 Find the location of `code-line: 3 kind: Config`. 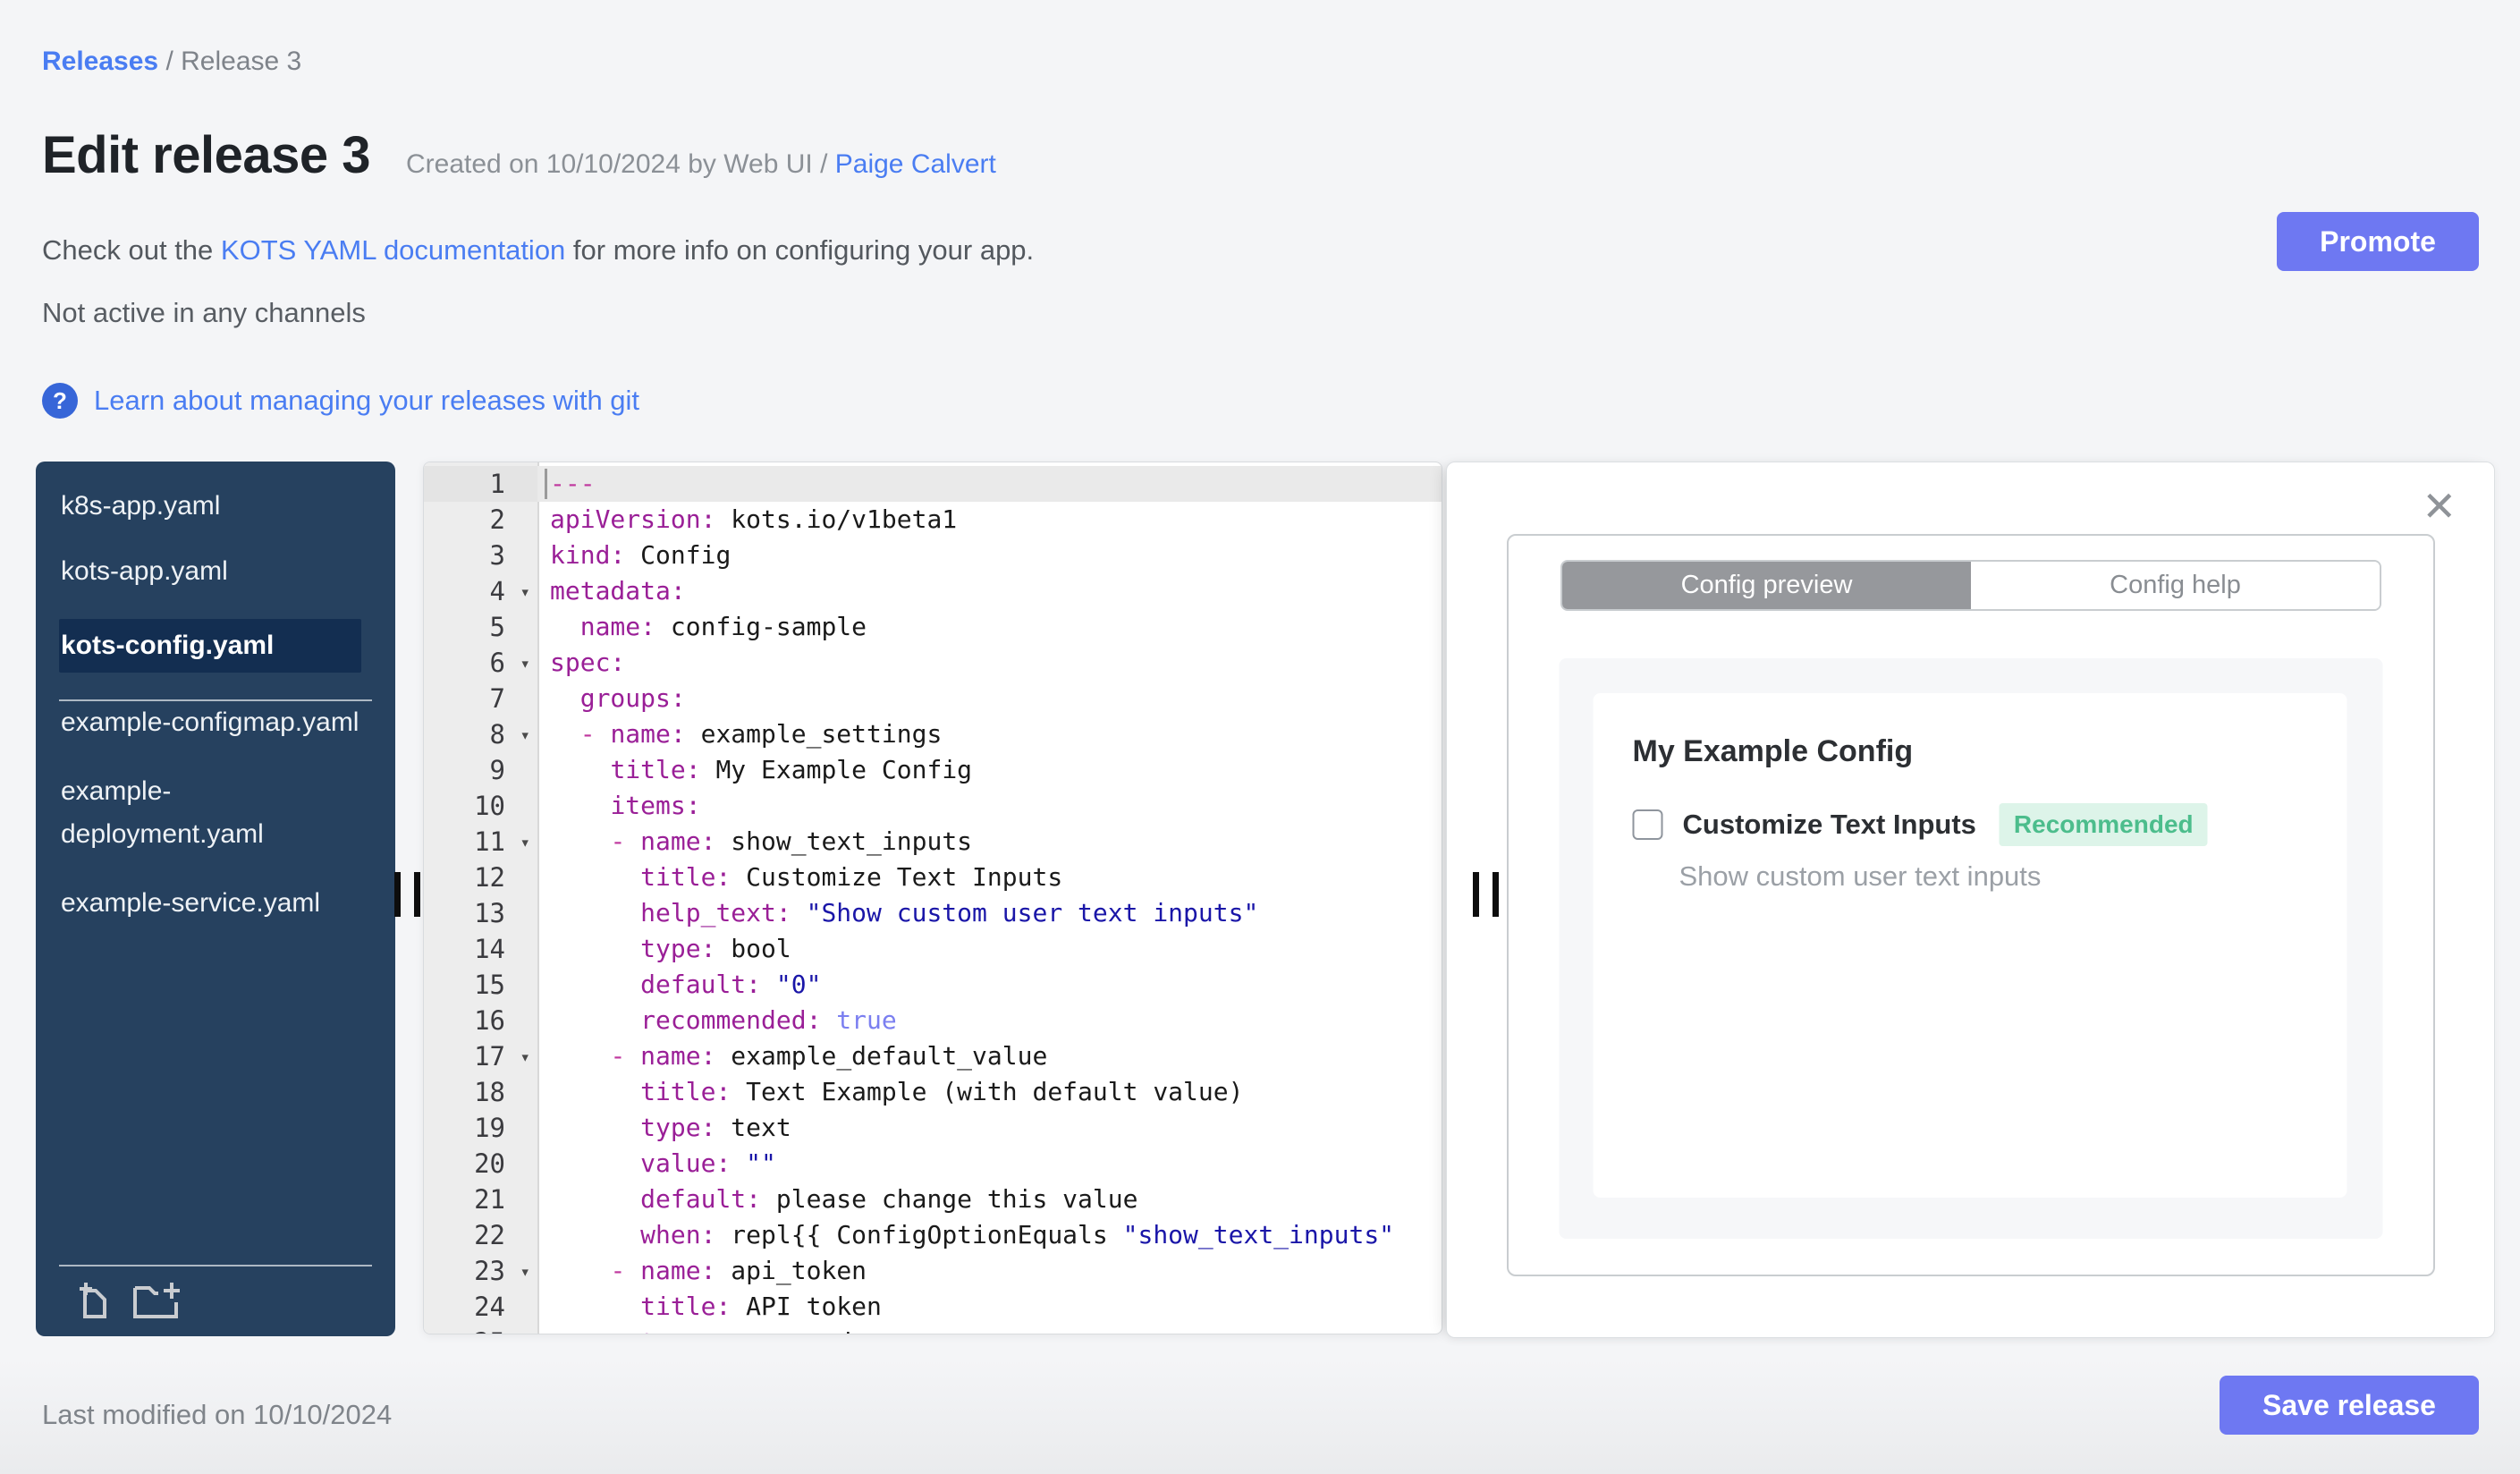

code-line: 3 kind: Config is located at coordinates (933, 555).